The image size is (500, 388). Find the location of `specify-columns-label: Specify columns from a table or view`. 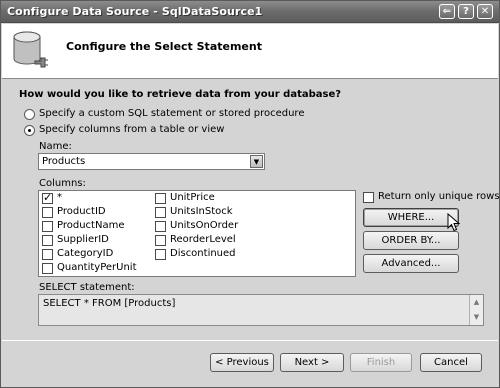

specify-columns-label: Specify columns from a table or view is located at coordinates (131, 129).